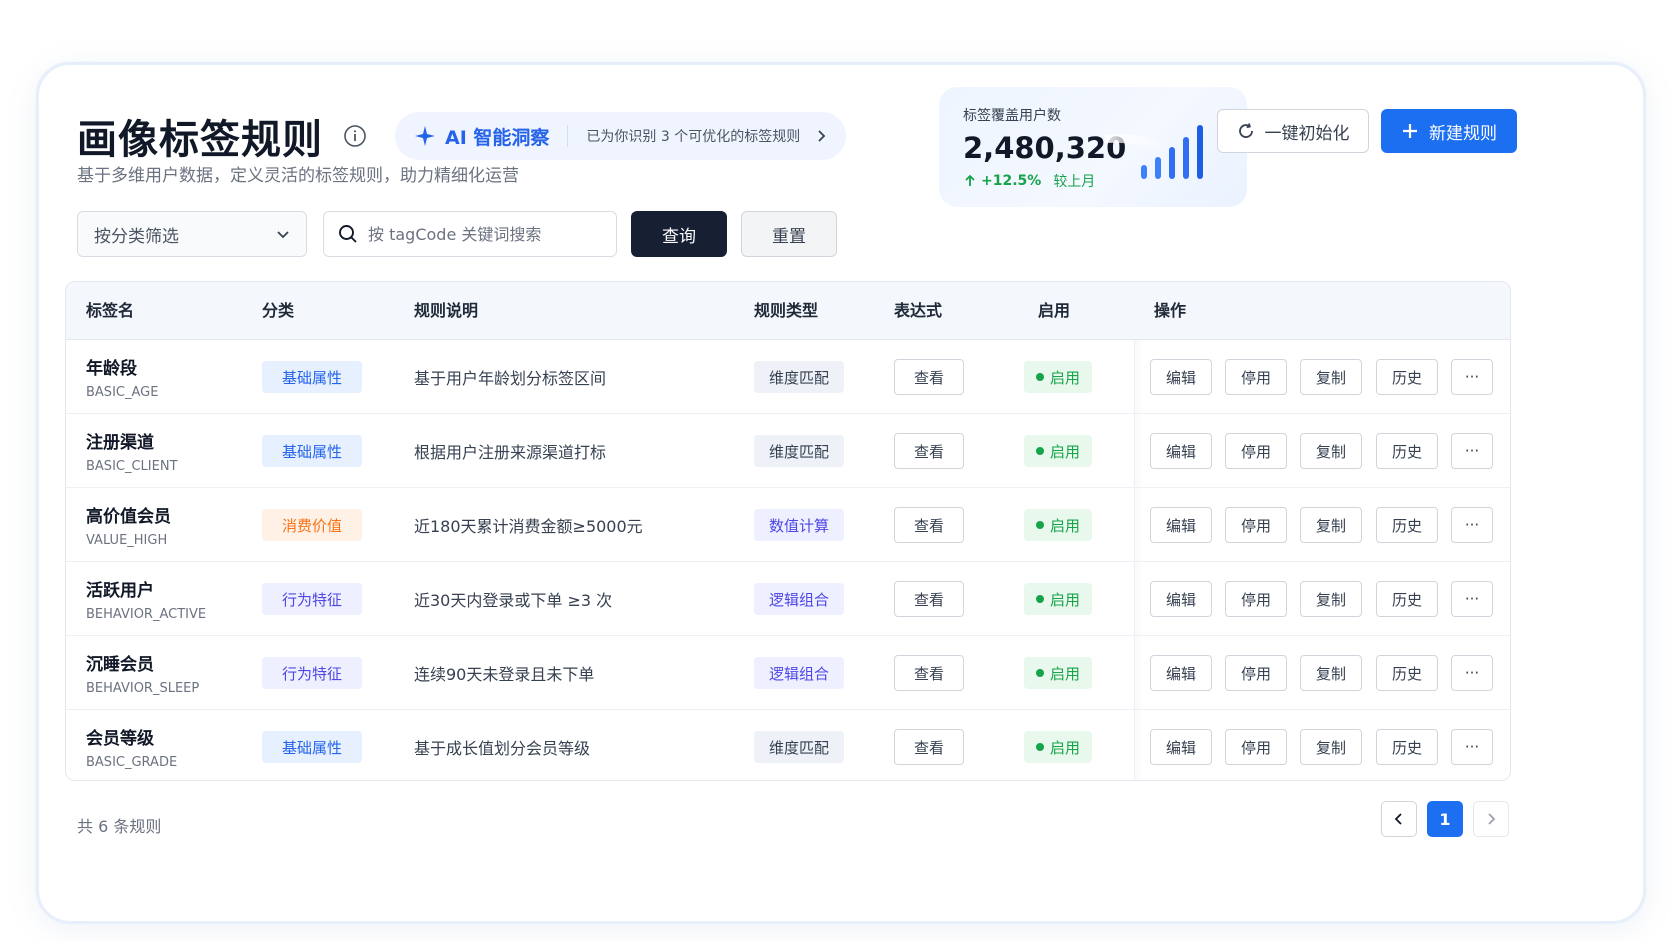 The width and height of the screenshot is (1672, 941). What do you see at coordinates (528, 526) in the screenshot?
I see `rule-desc: 近180天累计消费金额≥5000元` at bounding box center [528, 526].